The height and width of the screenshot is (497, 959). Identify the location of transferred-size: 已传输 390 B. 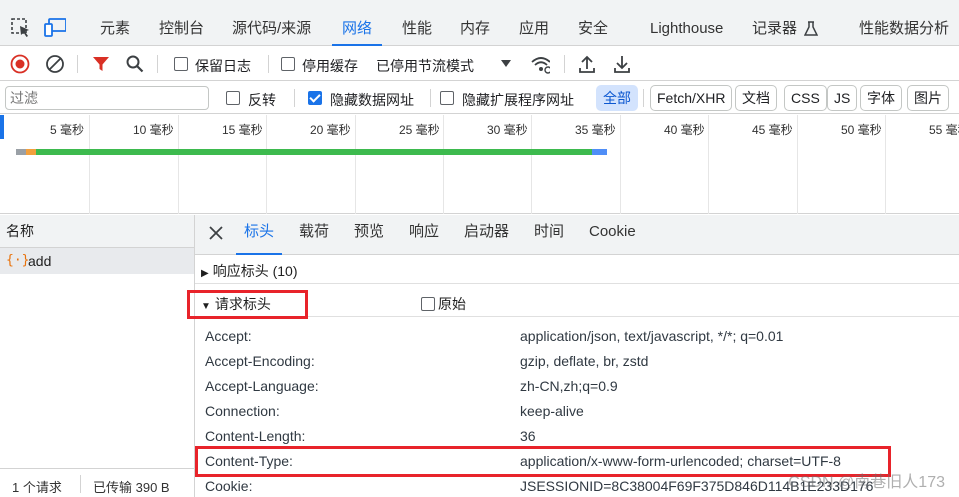
(131, 487).